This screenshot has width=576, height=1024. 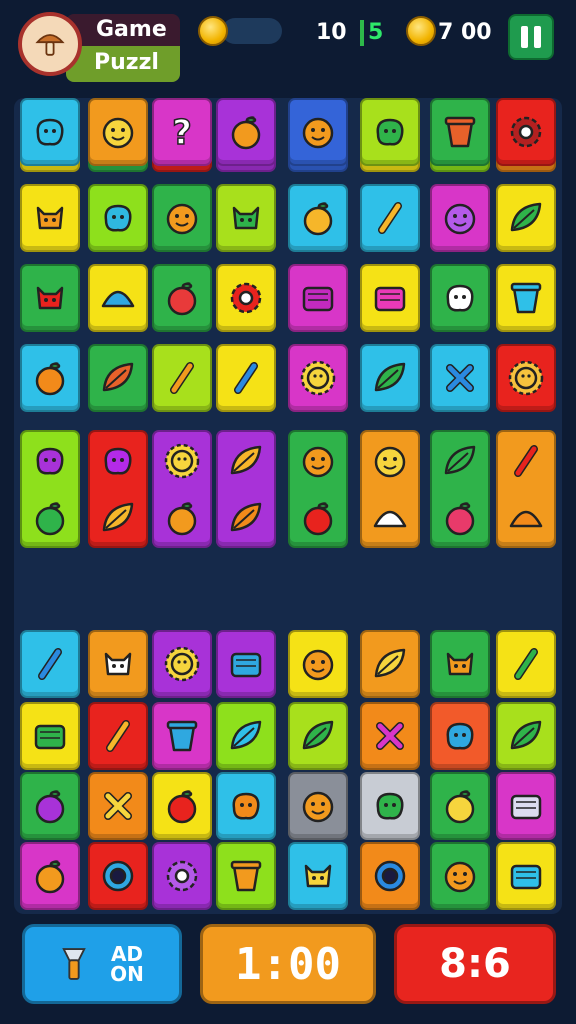 I want to click on game-tile: ?, so click(x=182, y=132).